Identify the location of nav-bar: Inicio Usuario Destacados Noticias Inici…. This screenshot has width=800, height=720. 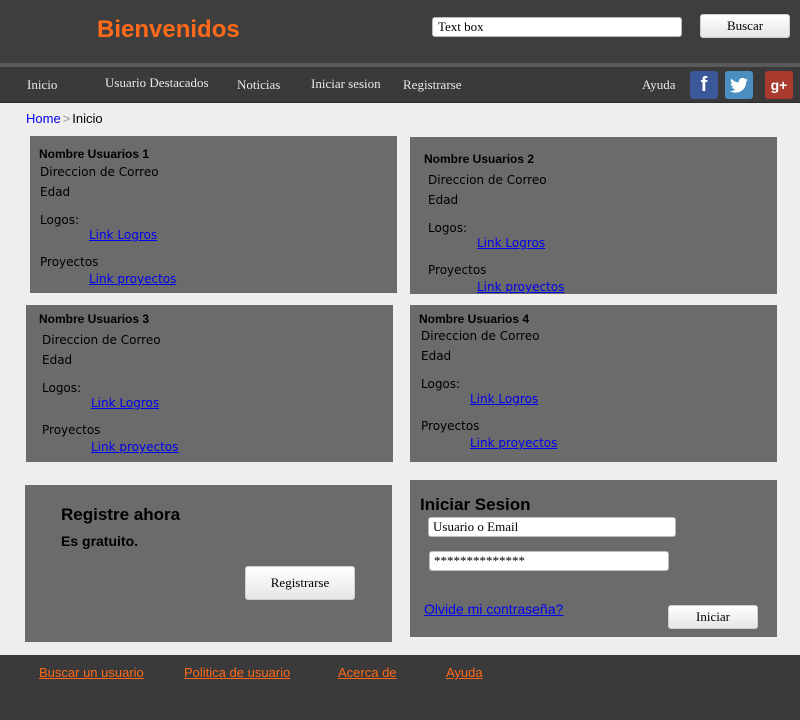
(400, 85).